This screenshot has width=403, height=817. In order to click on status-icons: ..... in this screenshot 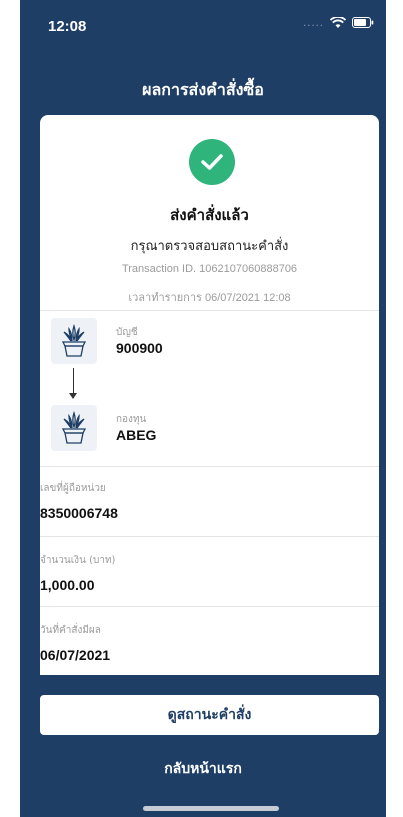, I will do `click(338, 22)`.